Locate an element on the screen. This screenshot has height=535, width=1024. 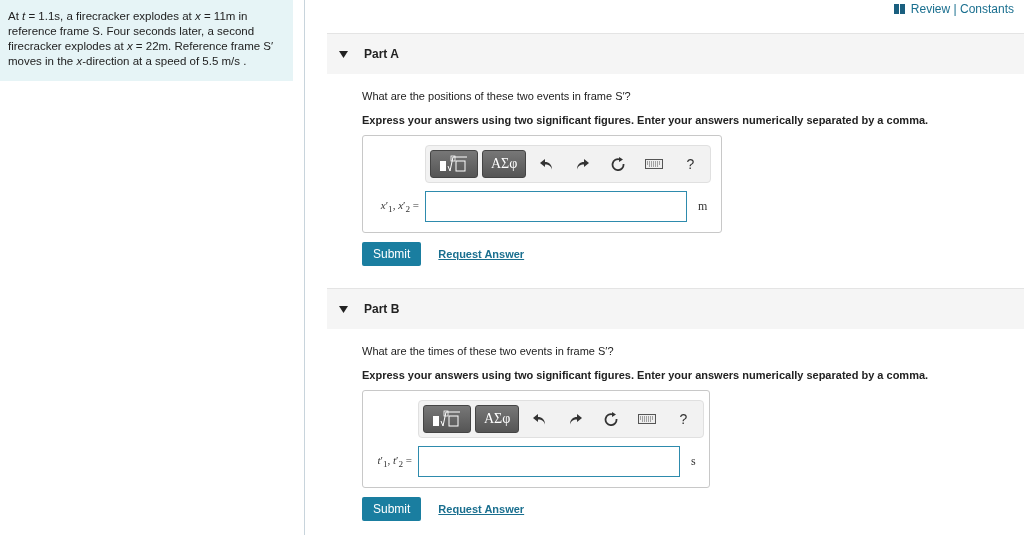
question-text: What are the times of these two events in frame S′? is located at coordinates (488, 351).